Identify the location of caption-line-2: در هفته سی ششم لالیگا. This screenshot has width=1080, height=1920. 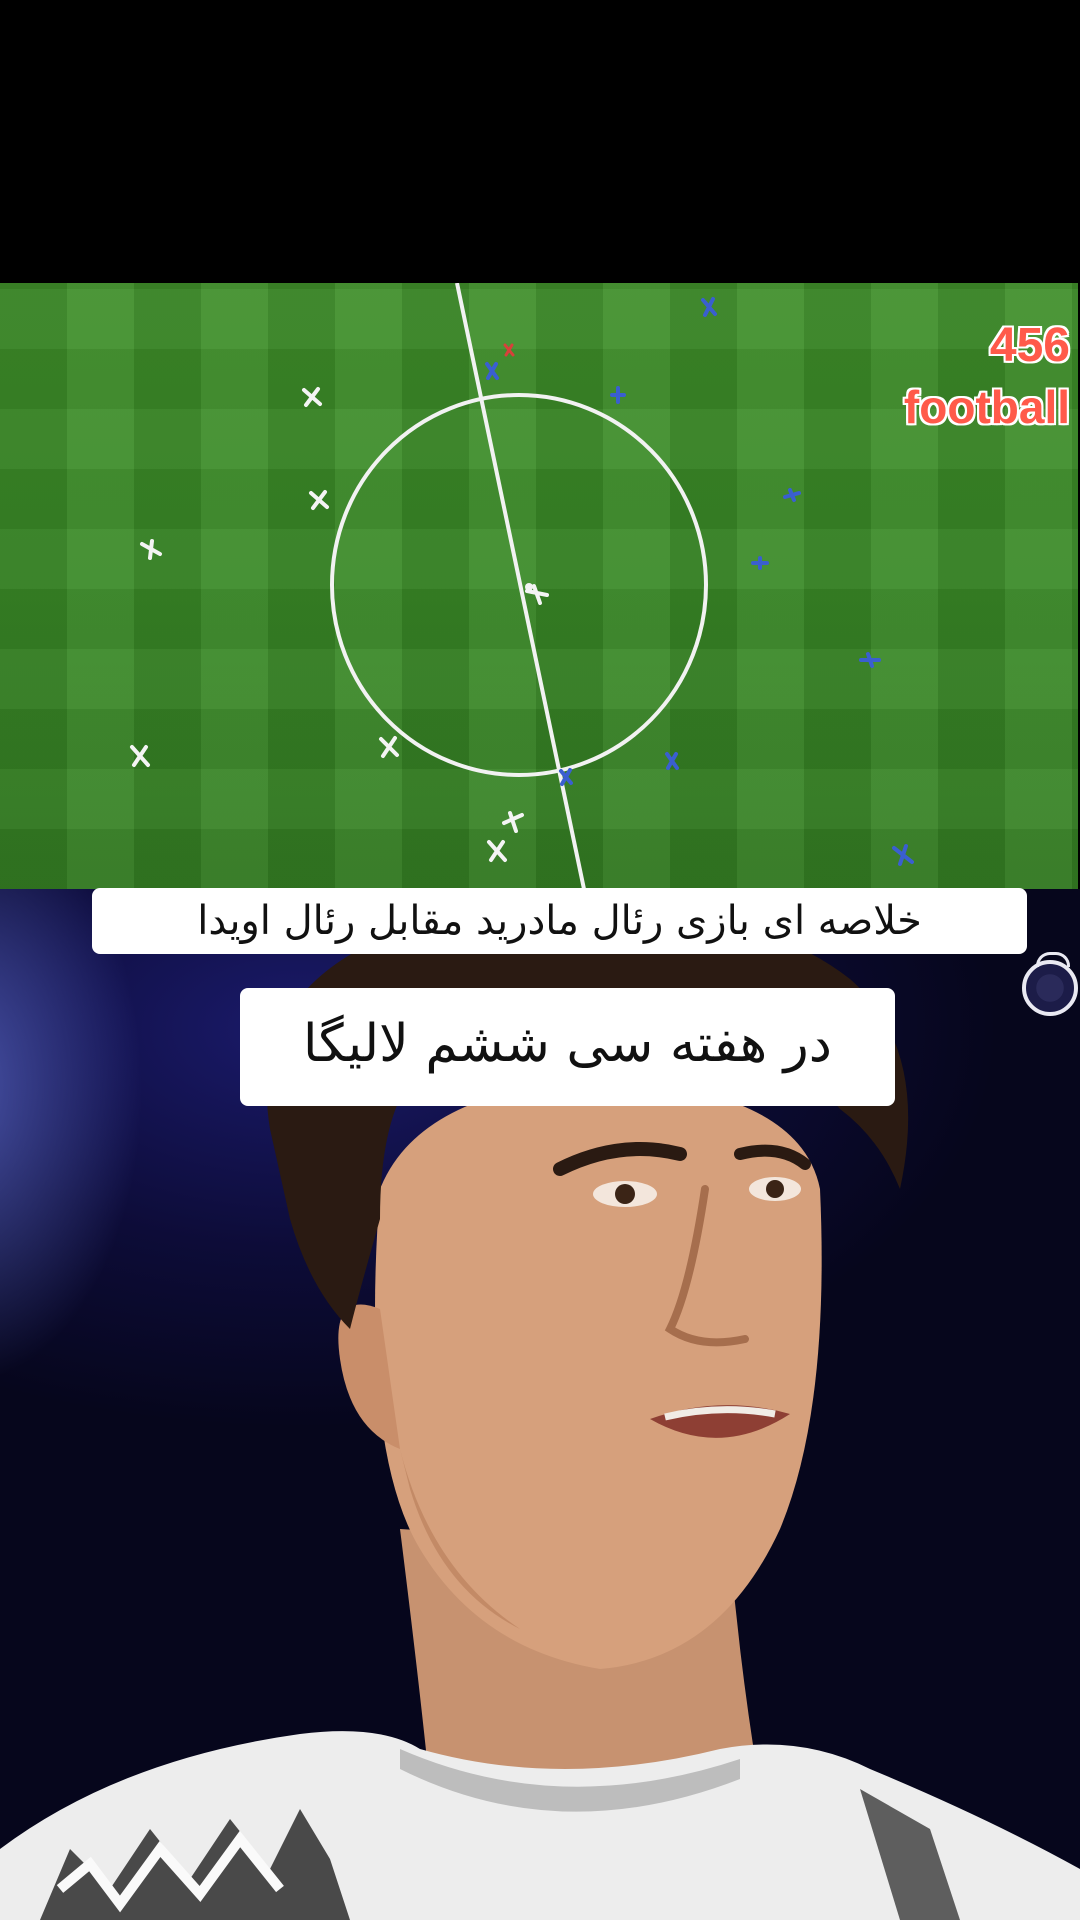
(567, 1047).